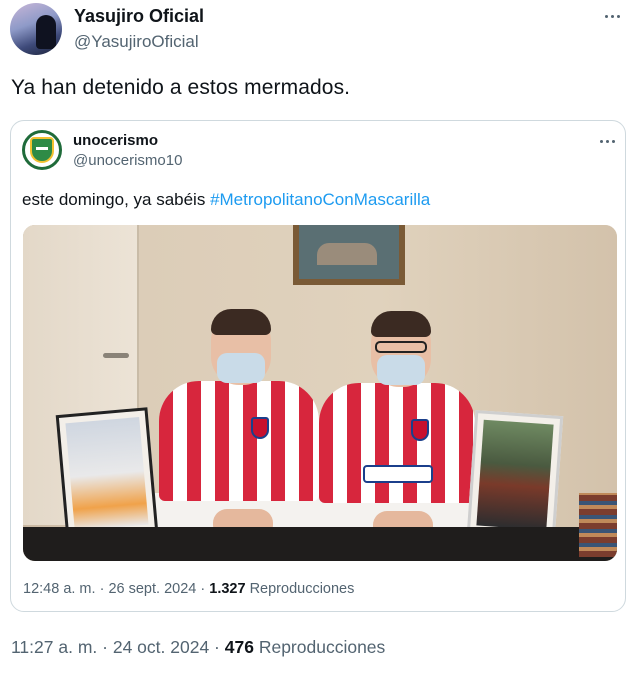  I want to click on table, so click(320, 544).